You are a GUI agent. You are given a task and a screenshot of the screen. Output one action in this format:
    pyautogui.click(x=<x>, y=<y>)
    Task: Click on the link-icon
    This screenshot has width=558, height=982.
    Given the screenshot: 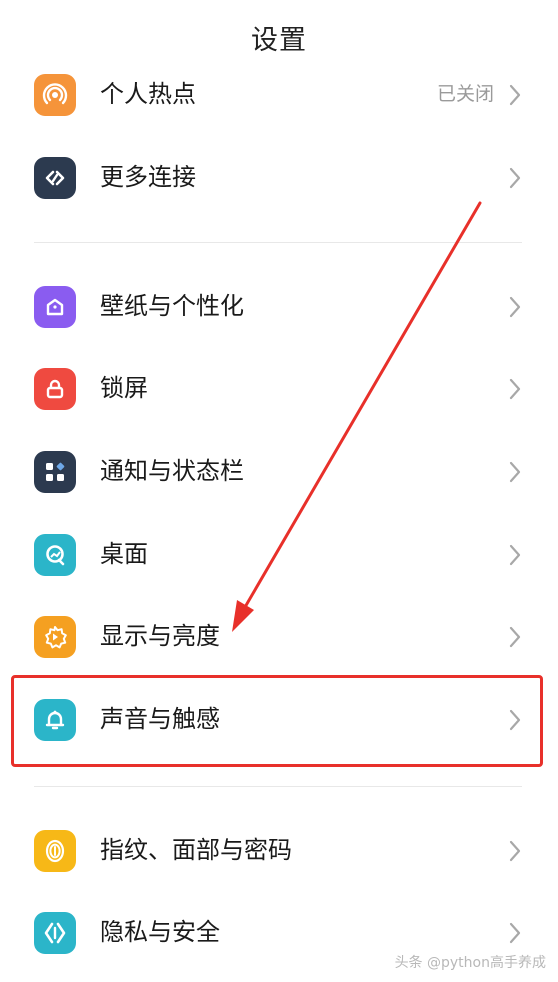 What is the action you would take?
    pyautogui.click(x=55, y=178)
    